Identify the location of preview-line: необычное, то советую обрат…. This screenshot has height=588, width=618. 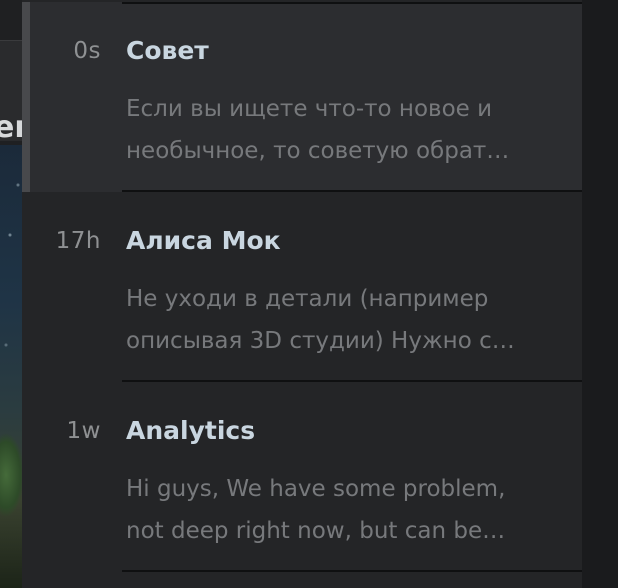
(318, 151).